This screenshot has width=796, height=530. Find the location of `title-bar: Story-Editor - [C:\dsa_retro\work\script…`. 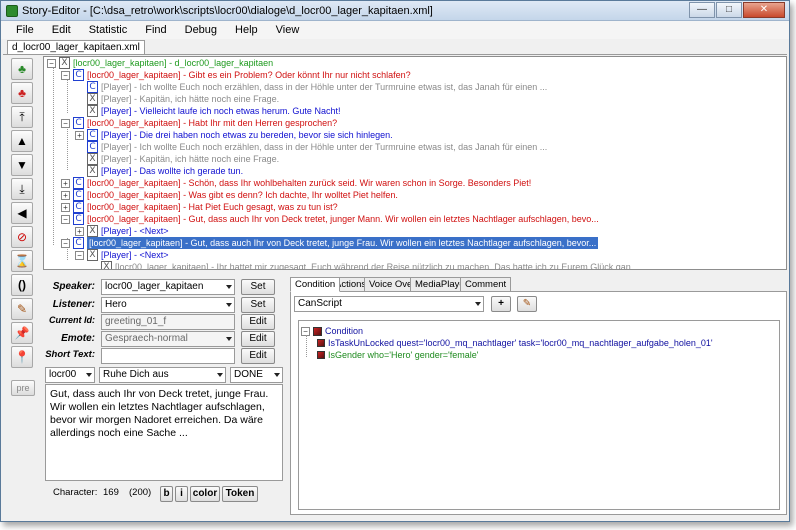

title-bar: Story-Editor - [C:\dsa_retro\work\script… is located at coordinates (395, 11).